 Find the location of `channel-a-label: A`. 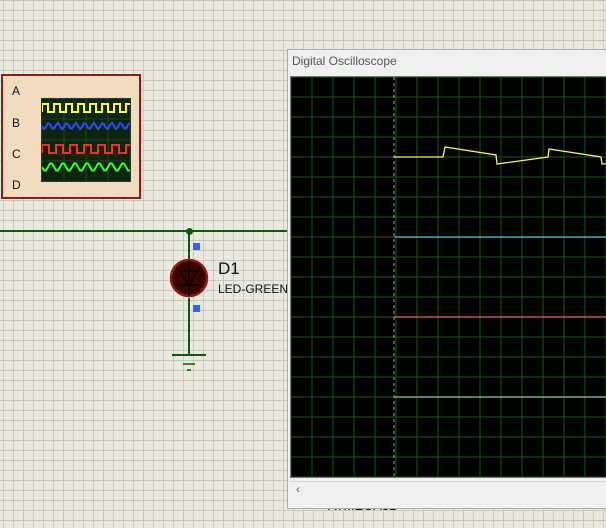

channel-a-label: A is located at coordinates (16, 91).